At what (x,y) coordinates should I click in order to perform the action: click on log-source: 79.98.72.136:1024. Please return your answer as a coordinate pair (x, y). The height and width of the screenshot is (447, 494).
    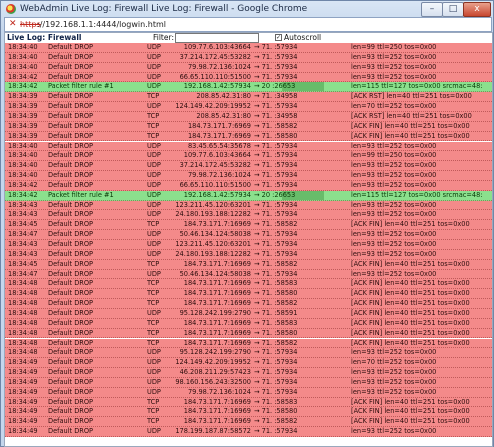
    Looking at the image, I should click on (219, 66).